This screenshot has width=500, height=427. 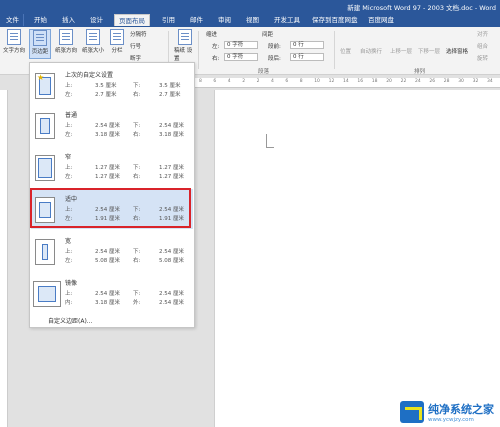 I want to click on text-direction-button: 文字方向, so click(x=14, y=41).